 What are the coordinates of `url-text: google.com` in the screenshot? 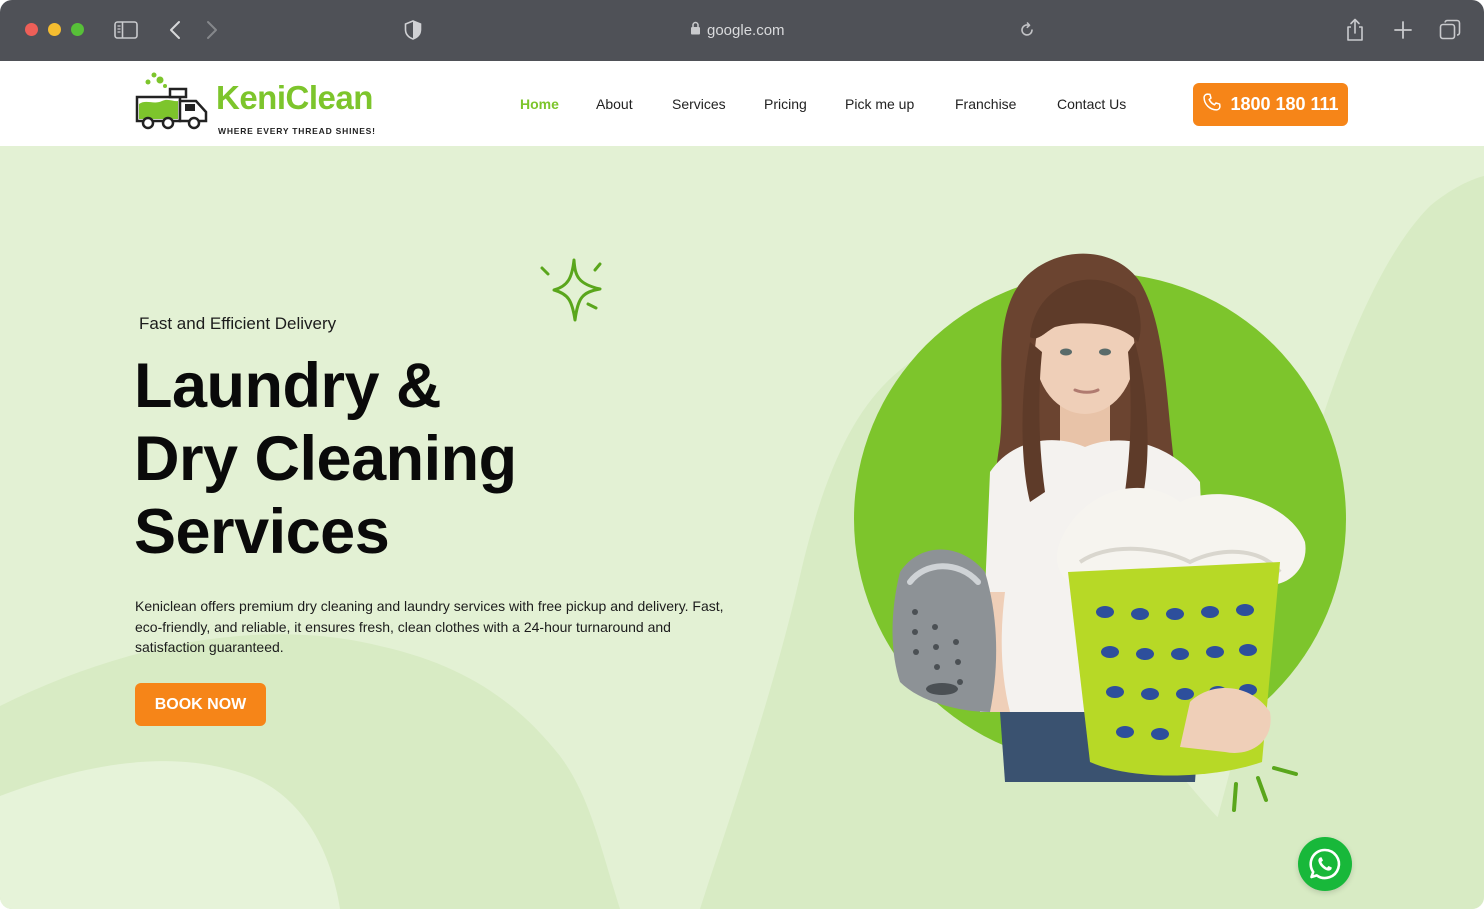 It's located at (746, 30).